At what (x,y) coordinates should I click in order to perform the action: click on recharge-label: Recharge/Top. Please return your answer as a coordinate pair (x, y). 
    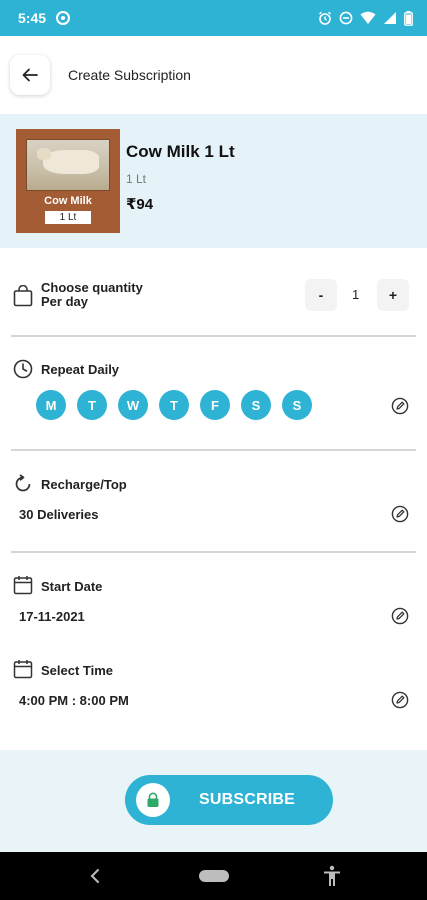
    Looking at the image, I should click on (84, 484).